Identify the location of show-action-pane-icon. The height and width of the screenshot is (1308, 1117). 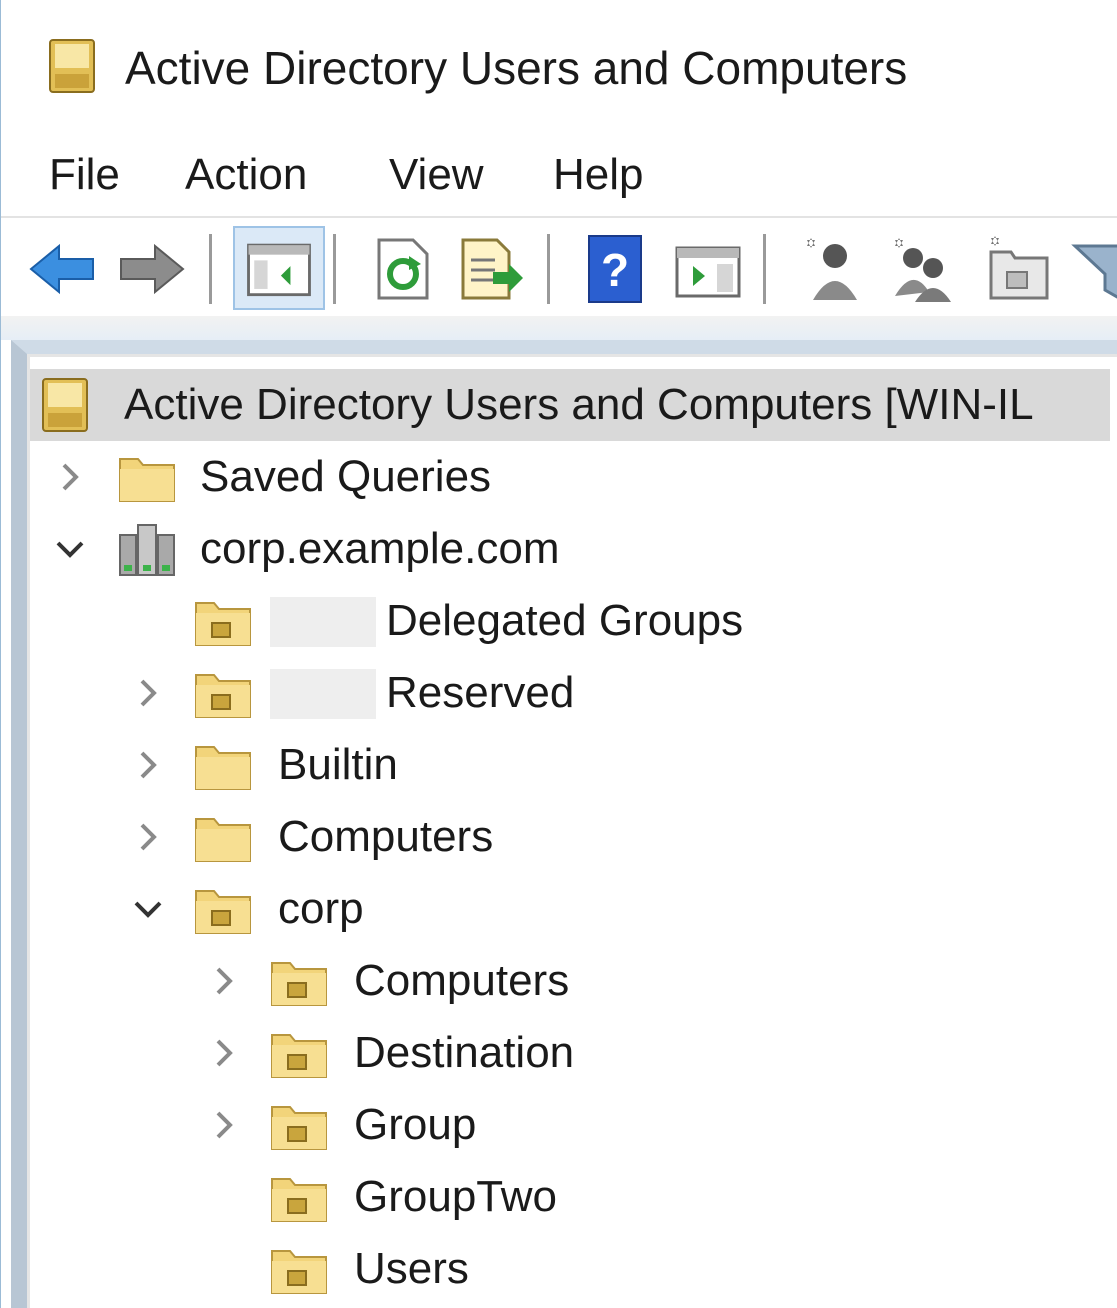
(708, 272).